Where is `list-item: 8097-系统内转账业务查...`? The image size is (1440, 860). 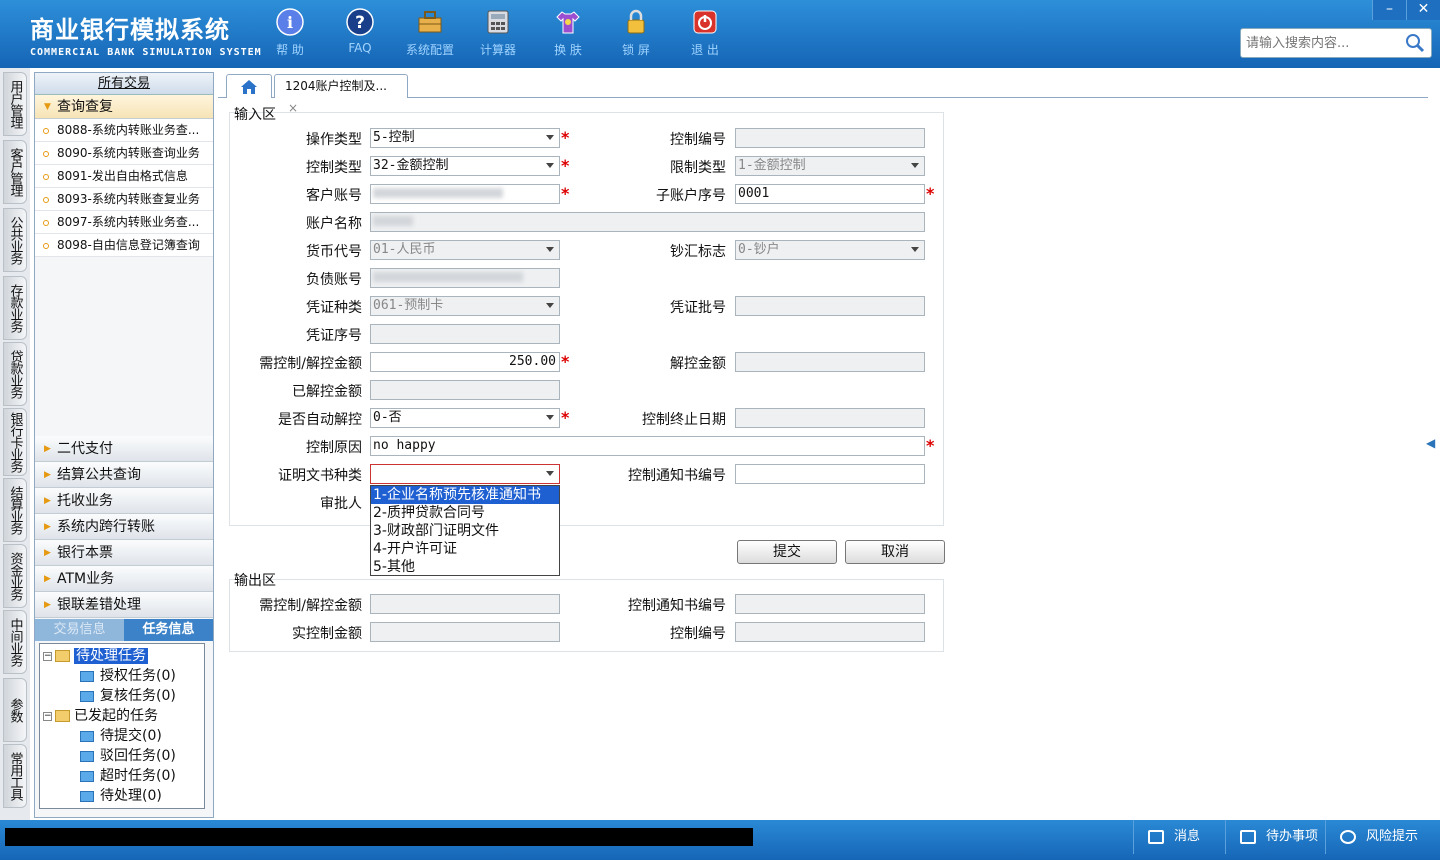 list-item: 8097-系统内转账业务查... is located at coordinates (124, 222).